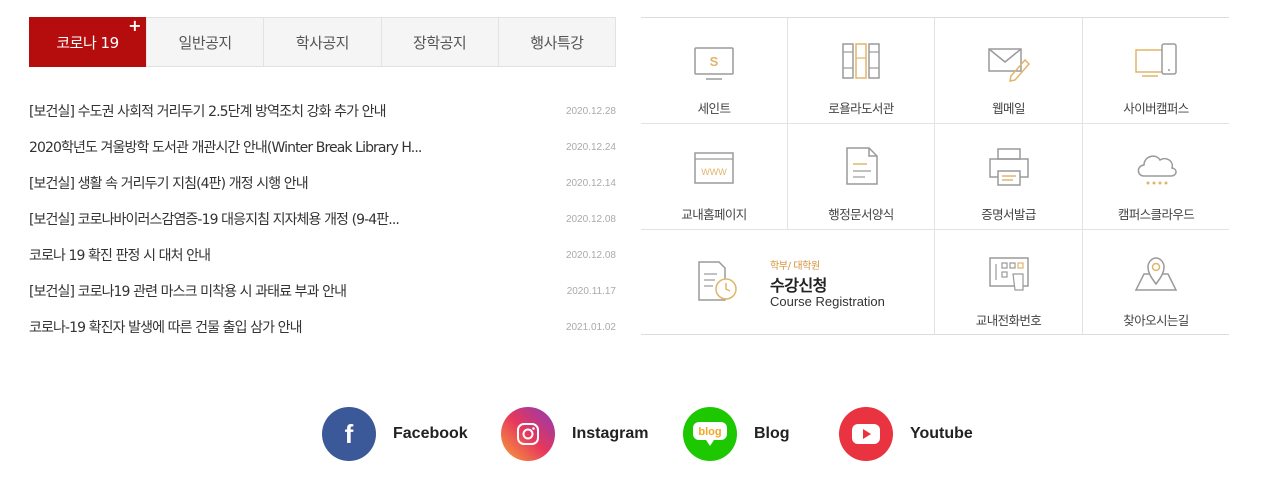 Image resolution: width=1263 pixels, height=502 pixels. I want to click on quick-menu-homepage: WWW 교내홈페이지, so click(714, 173).